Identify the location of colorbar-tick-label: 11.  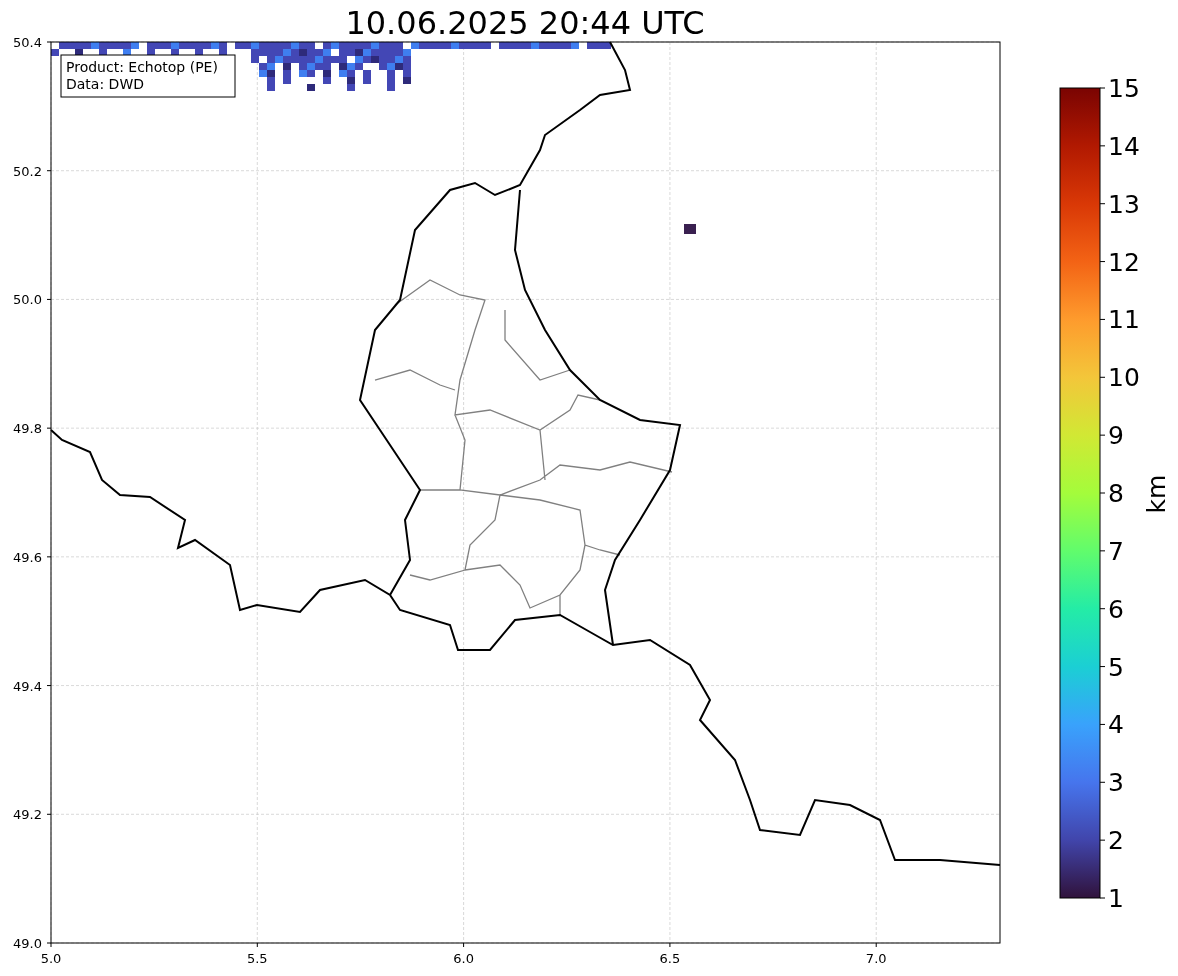
(1124, 320).